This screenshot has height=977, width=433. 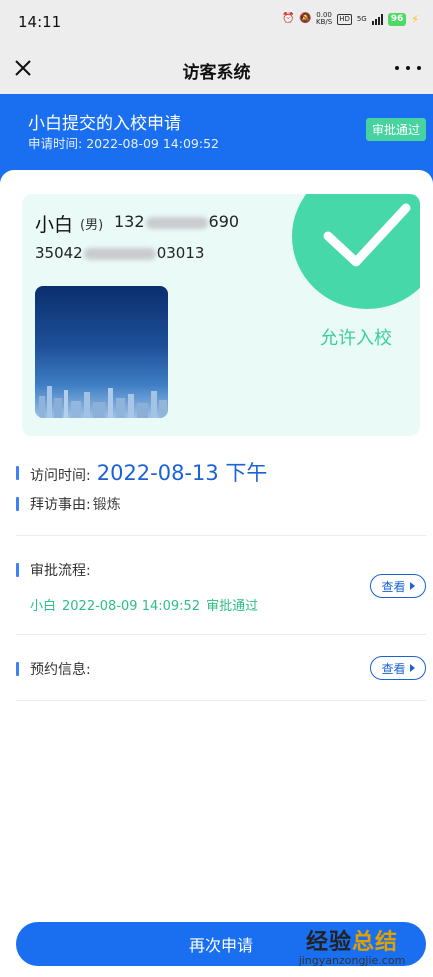 What do you see at coordinates (324, 18) in the screenshot?
I see `network-speed: 0.00 KB/S` at bounding box center [324, 18].